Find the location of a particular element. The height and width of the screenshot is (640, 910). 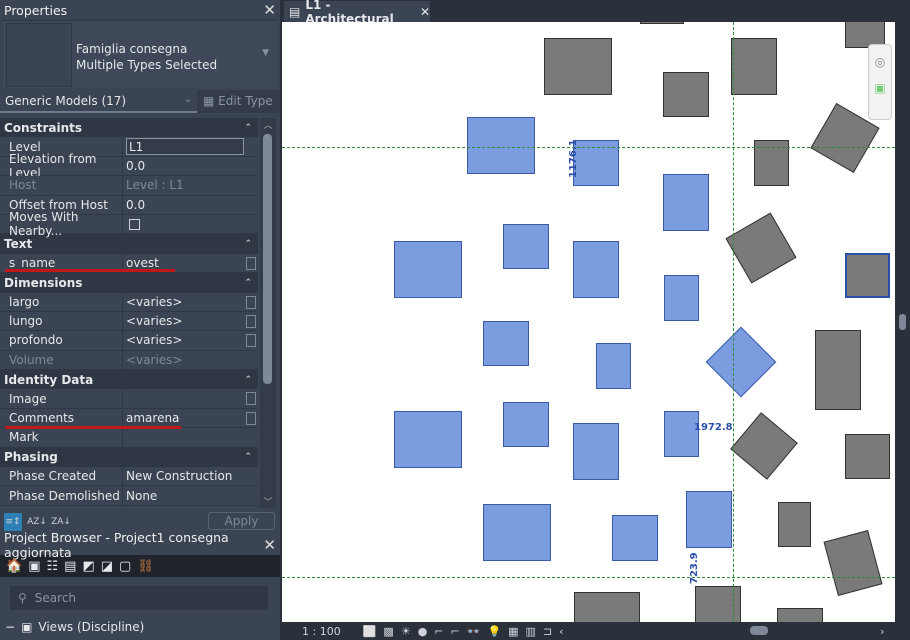

properties-scrollbar: ︿ ﹀ is located at coordinates (268, 313).